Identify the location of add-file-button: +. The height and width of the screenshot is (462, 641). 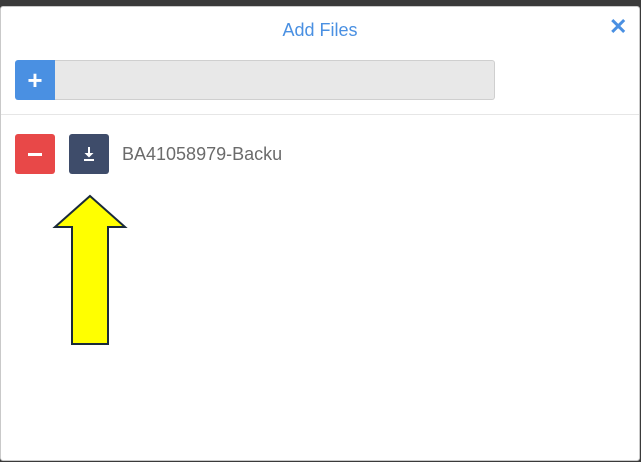
(35, 80).